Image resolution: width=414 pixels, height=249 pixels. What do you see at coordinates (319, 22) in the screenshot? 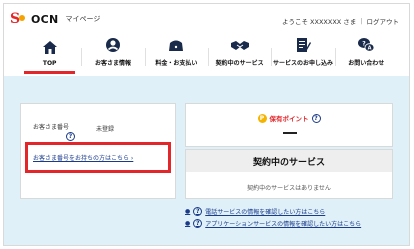
I see `greeting-text: ようこそ XXXXXXX さま` at bounding box center [319, 22].